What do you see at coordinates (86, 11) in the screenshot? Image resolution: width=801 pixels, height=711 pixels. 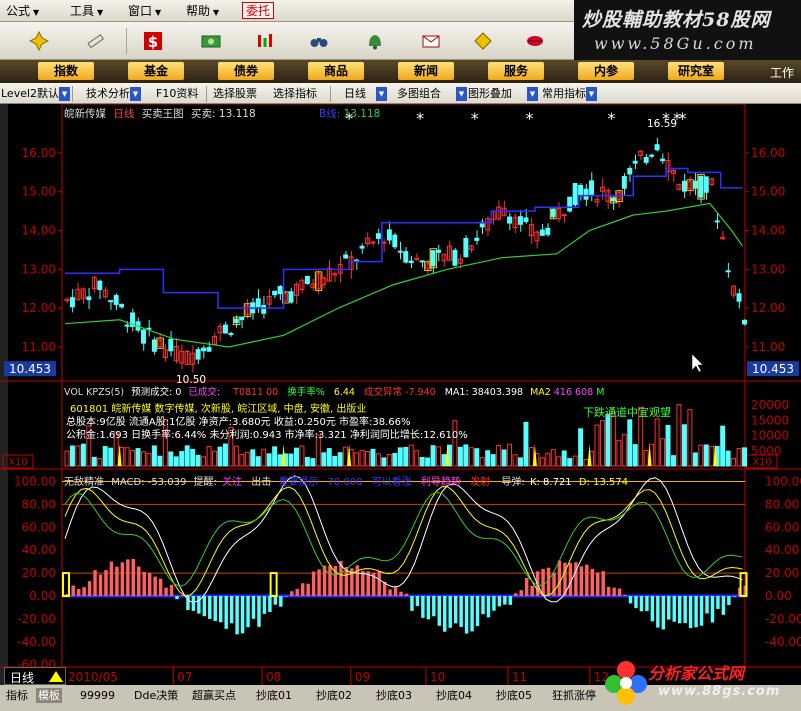 I see `menu-tools: 工具 ▼` at bounding box center [86, 11].